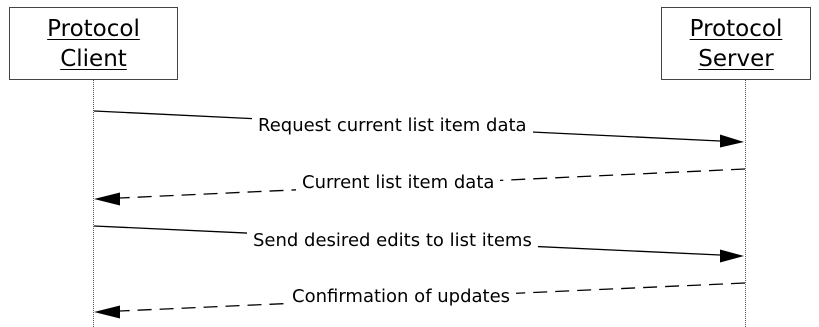  What do you see at coordinates (401, 297) in the screenshot?
I see `message-label-confirmation: Confirmation of updates` at bounding box center [401, 297].